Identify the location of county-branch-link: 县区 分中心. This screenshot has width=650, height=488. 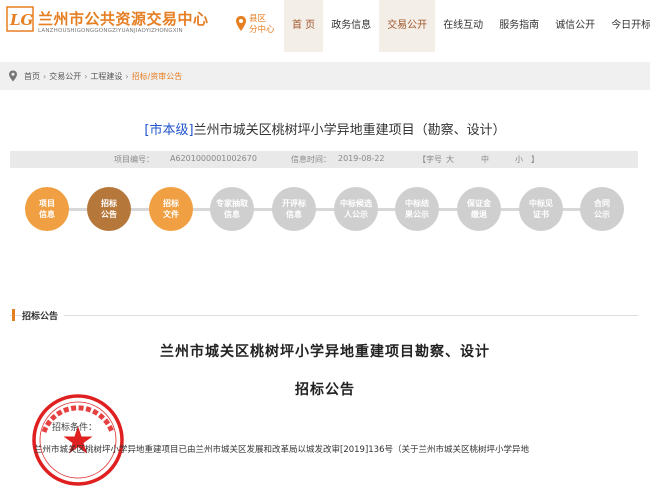
(264, 25).